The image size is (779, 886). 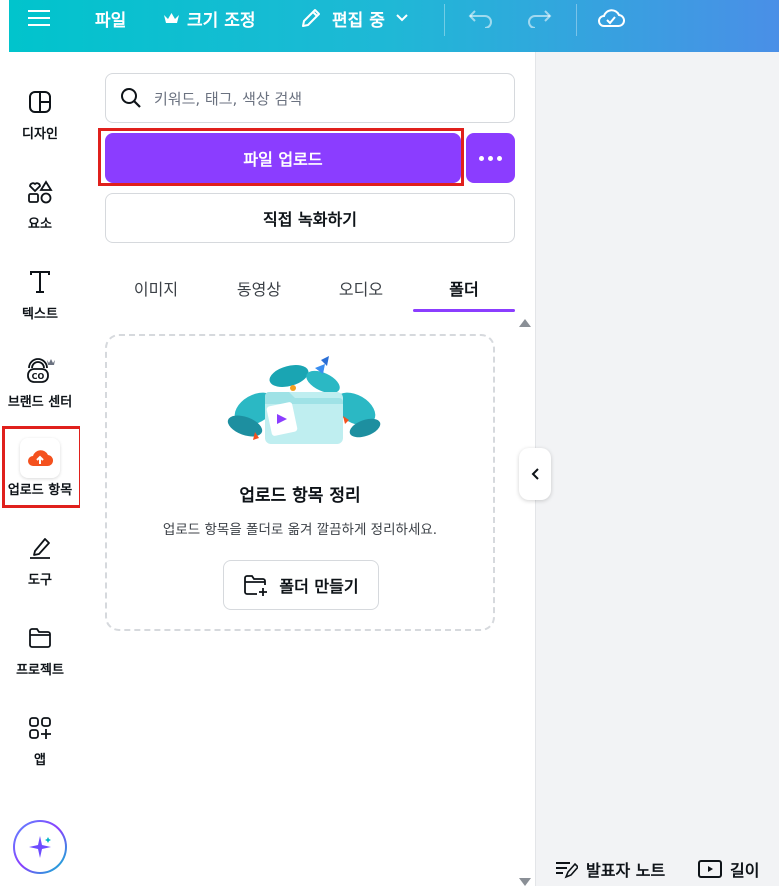 What do you see at coordinates (745, 870) in the screenshot?
I see `duration-label: 길이` at bounding box center [745, 870].